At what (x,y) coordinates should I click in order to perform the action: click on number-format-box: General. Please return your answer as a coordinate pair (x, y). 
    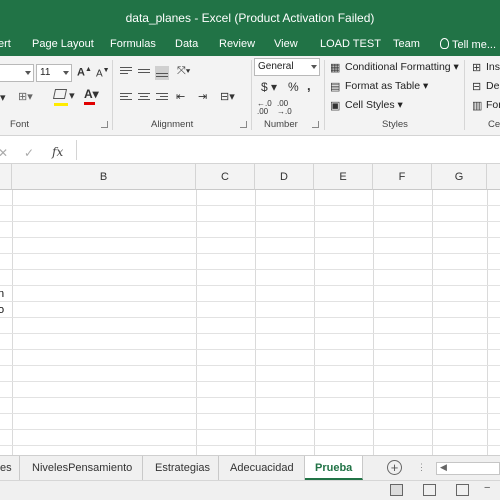
    Looking at the image, I should click on (287, 67).